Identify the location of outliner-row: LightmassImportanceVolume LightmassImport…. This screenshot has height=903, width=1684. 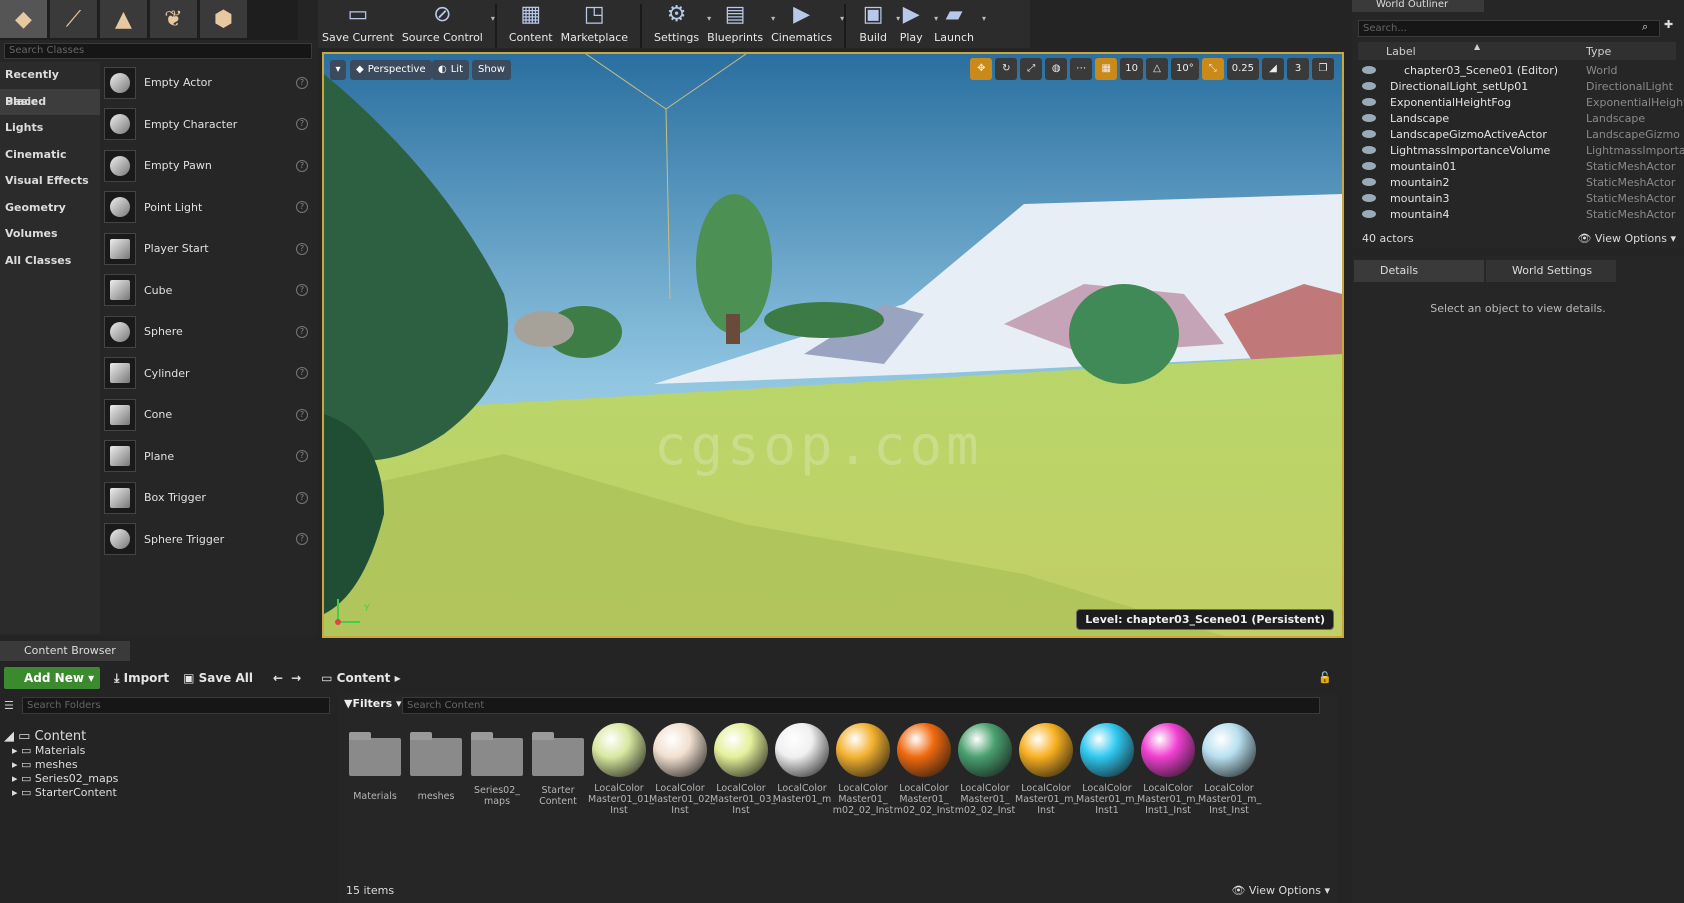
(1521, 150).